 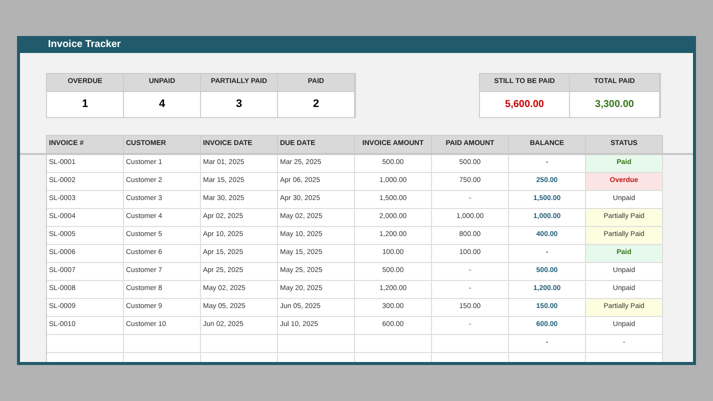 What do you see at coordinates (162, 104) in the screenshot?
I see `summary-count: 4` at bounding box center [162, 104].